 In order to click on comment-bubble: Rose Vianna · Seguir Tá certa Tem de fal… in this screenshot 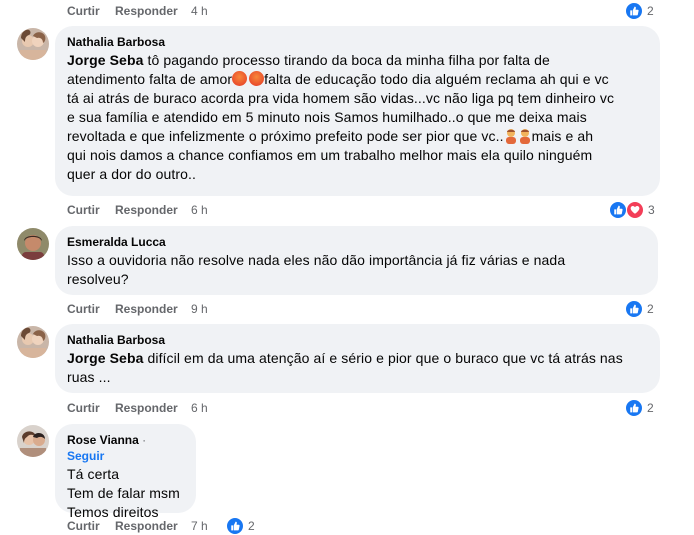, I will do `click(125, 472)`.